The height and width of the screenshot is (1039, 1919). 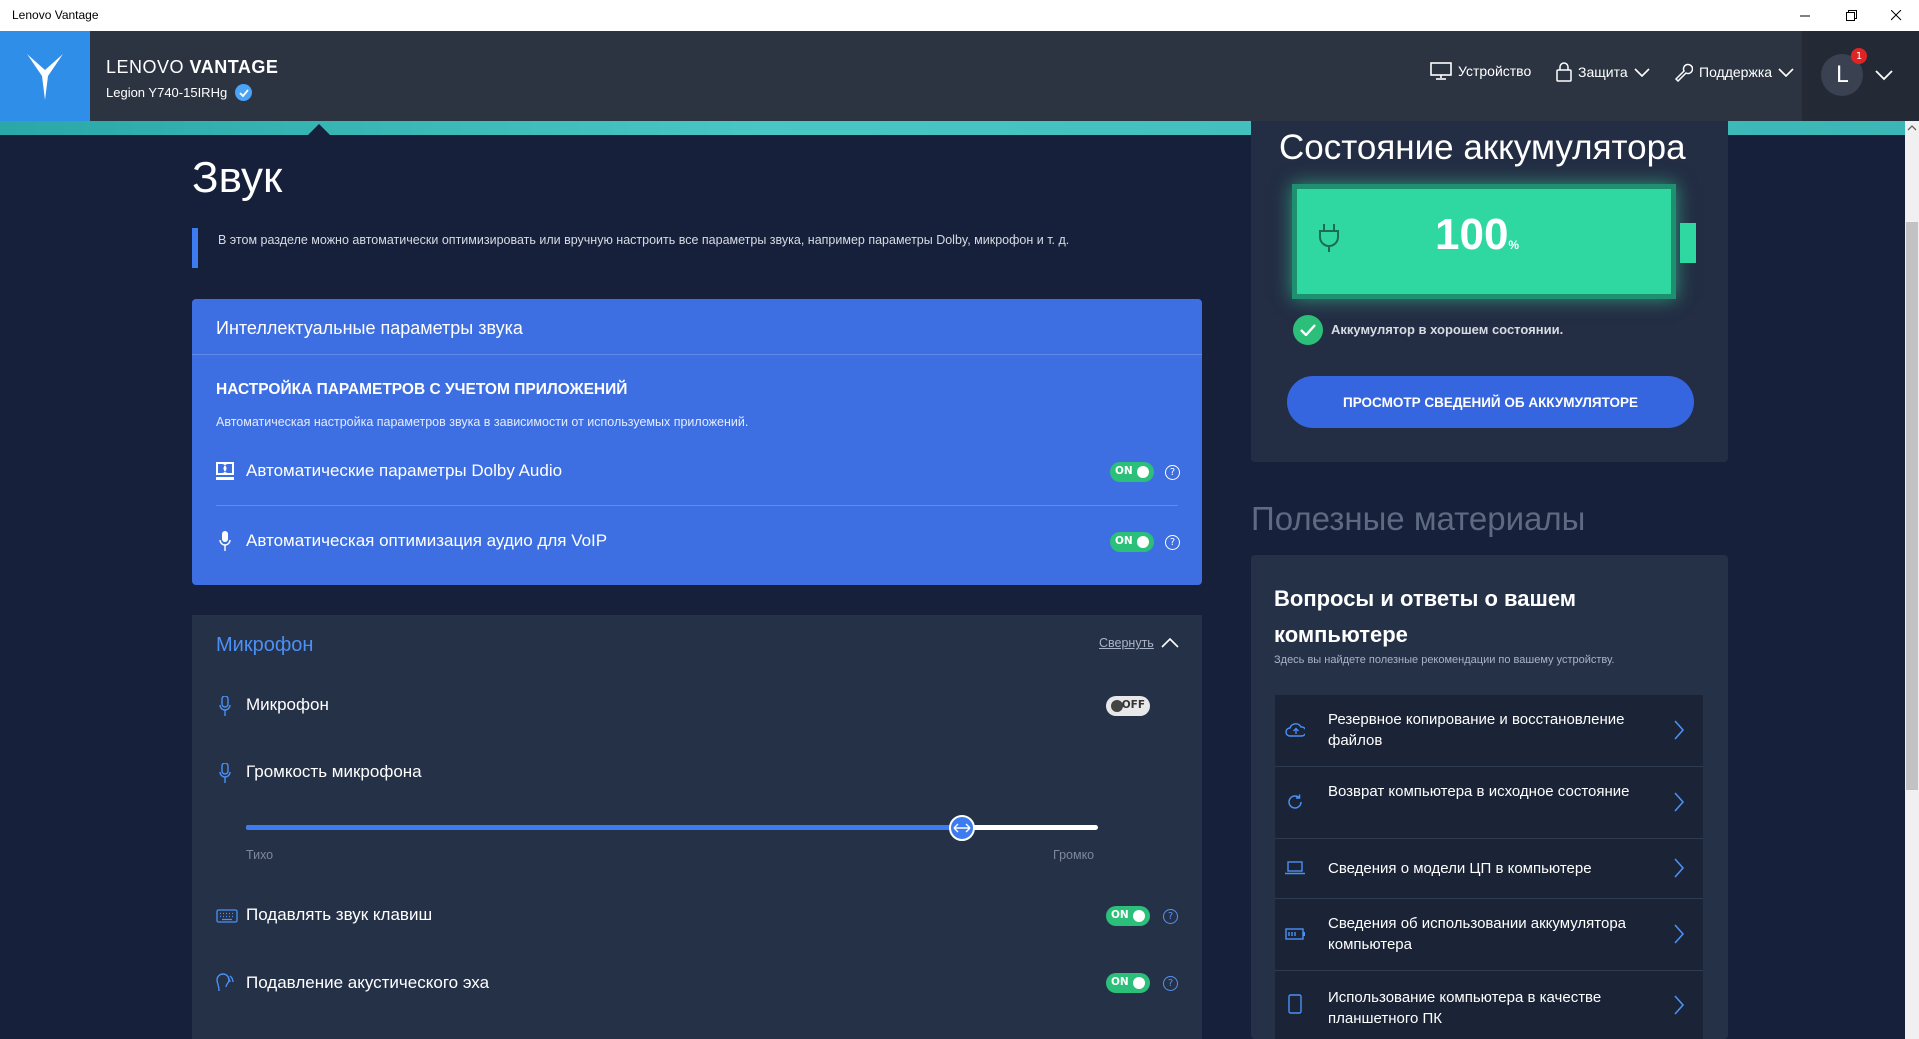 What do you see at coordinates (1479, 791) in the screenshot?
I see `faq-item-label: Возврат компьютера в исходное состояние` at bounding box center [1479, 791].